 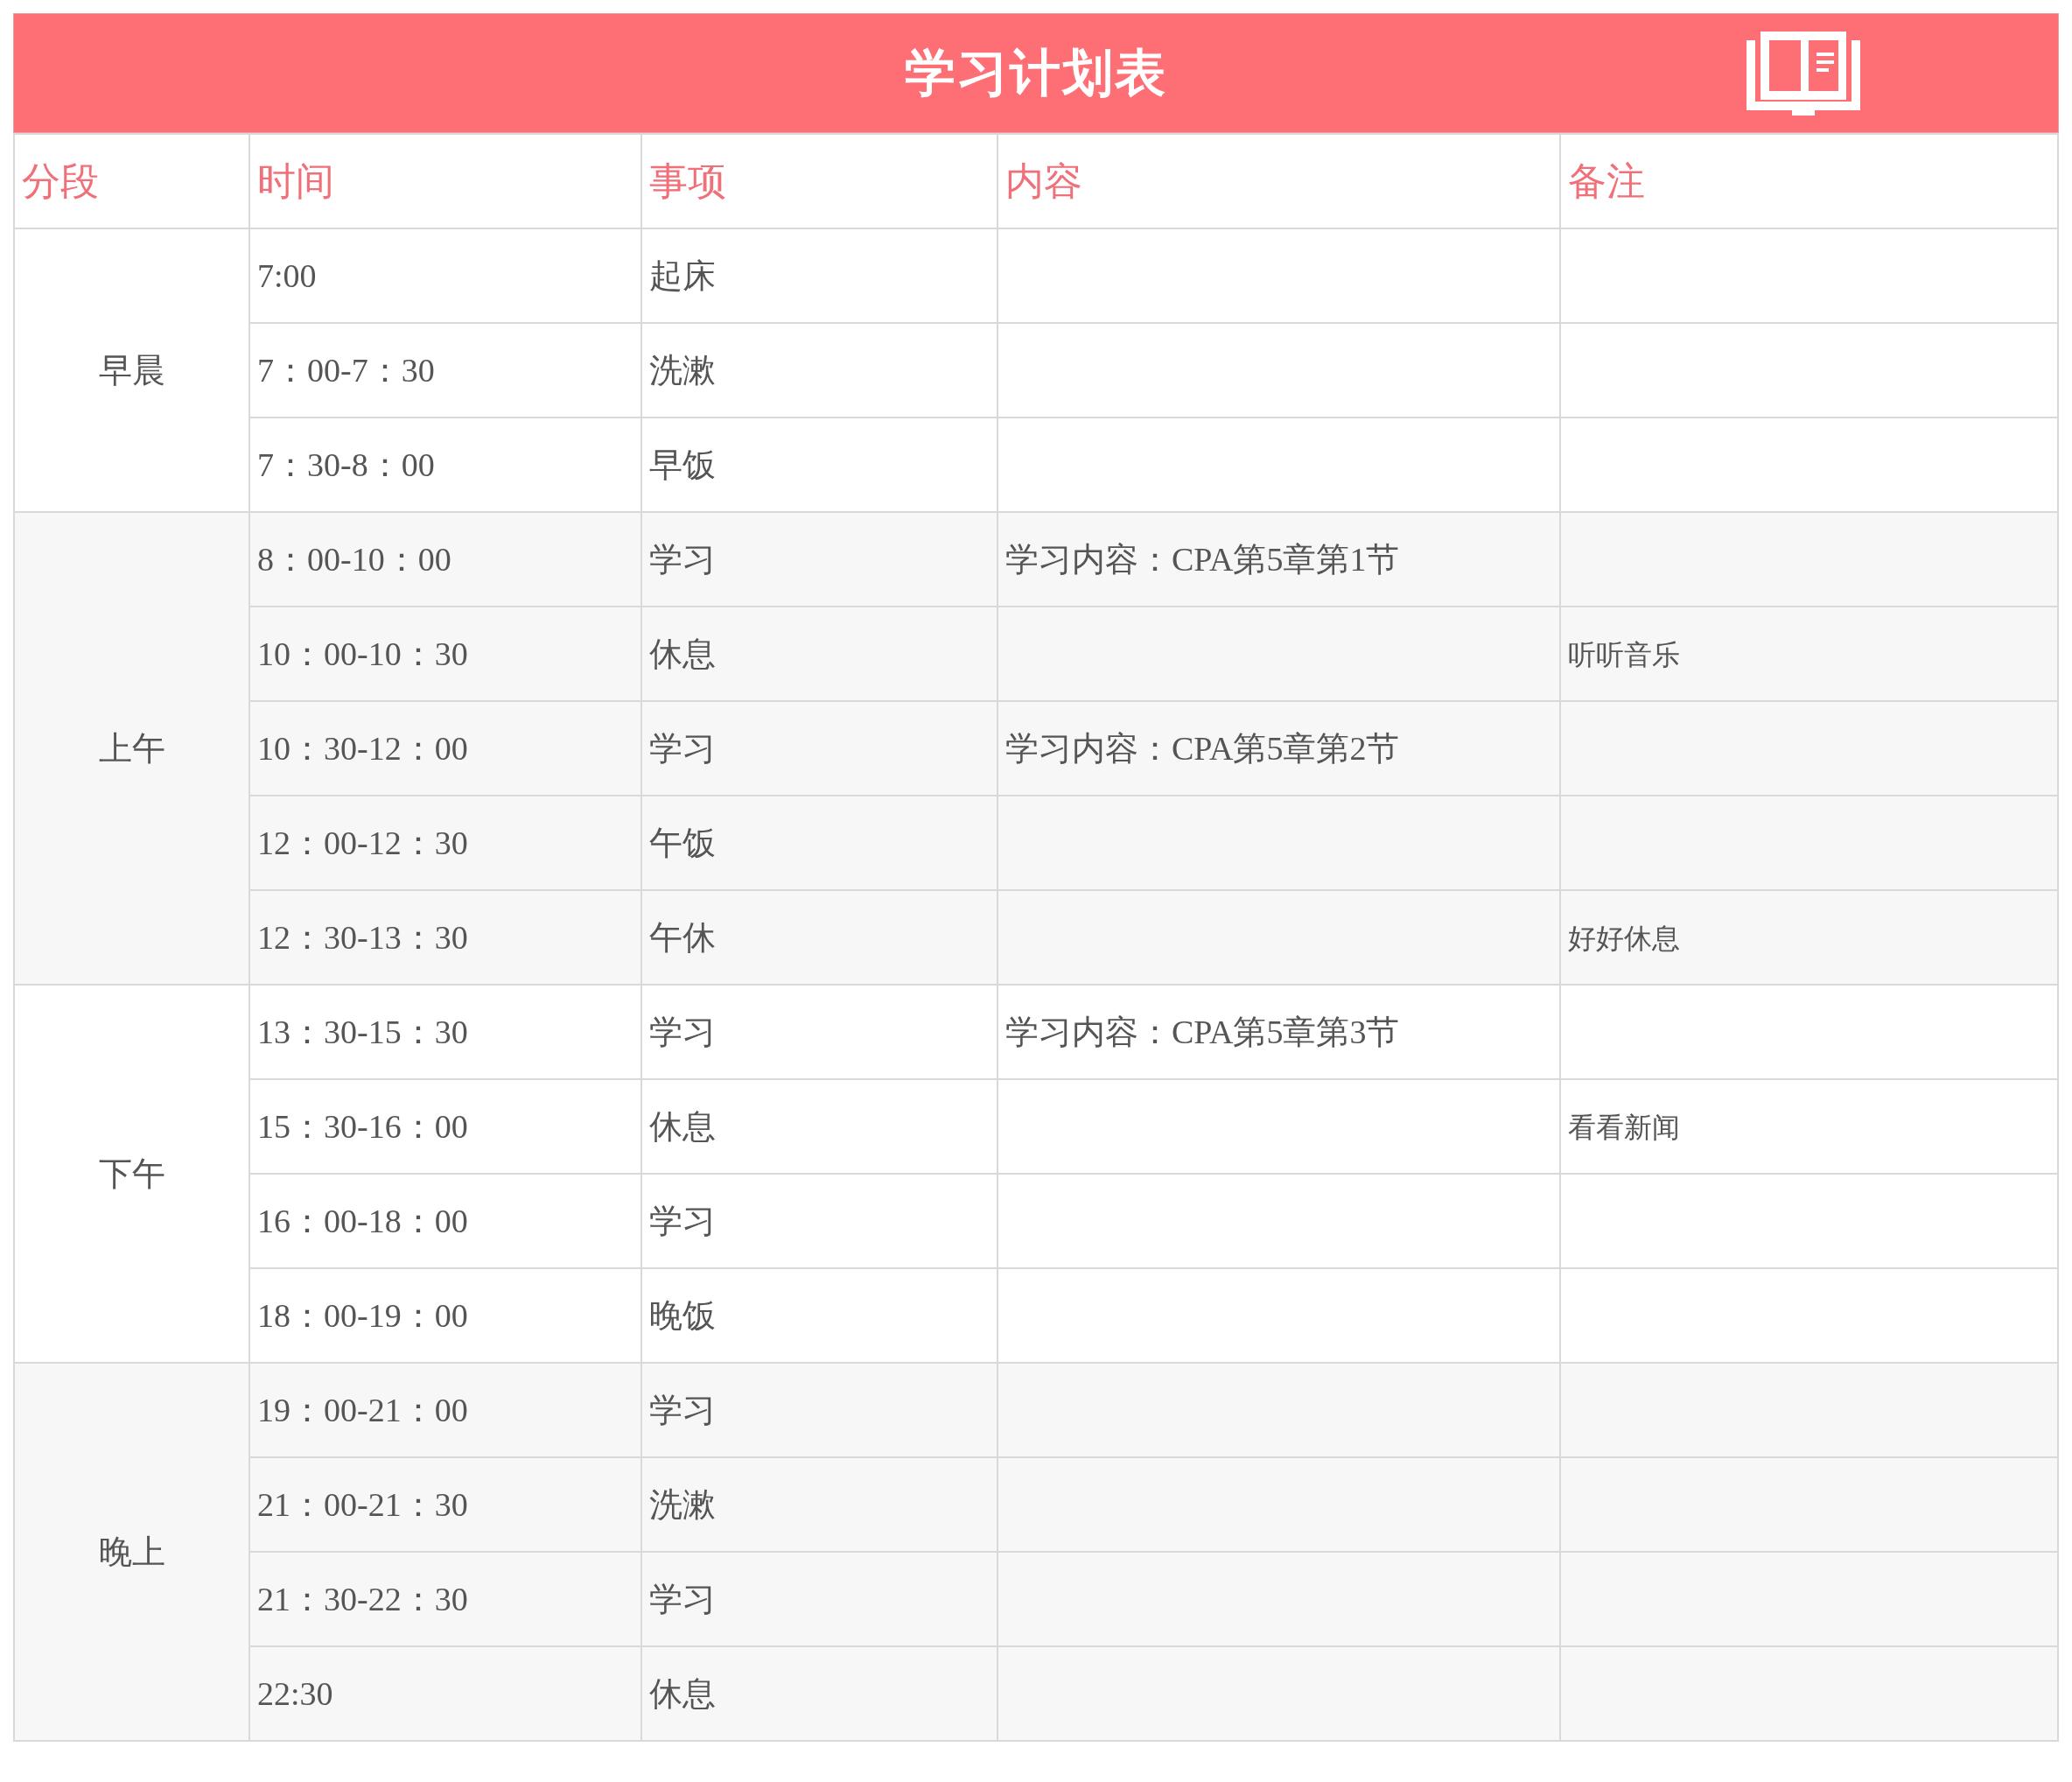 What do you see at coordinates (445, 370) in the screenshot?
I see `time-cell: 7：00-7：30` at bounding box center [445, 370].